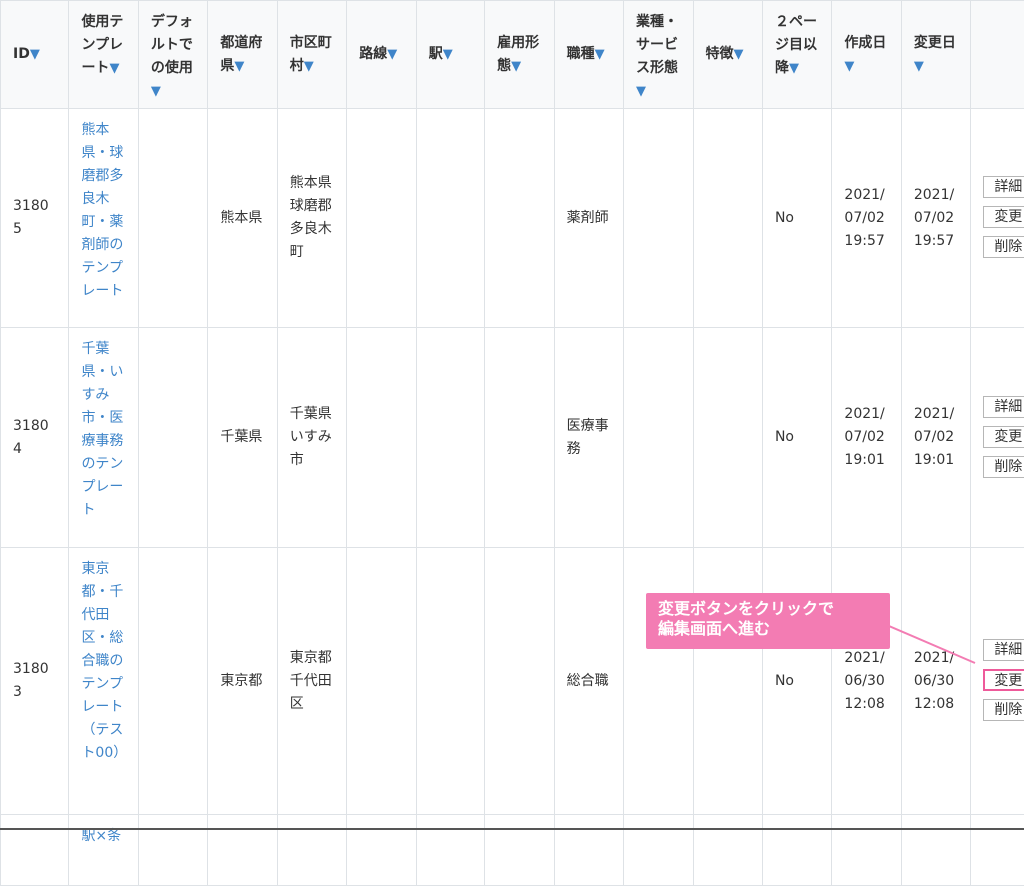 The image size is (1024, 886). What do you see at coordinates (242, 438) in the screenshot?
I see `cell-prefecture: 千葉県` at bounding box center [242, 438].